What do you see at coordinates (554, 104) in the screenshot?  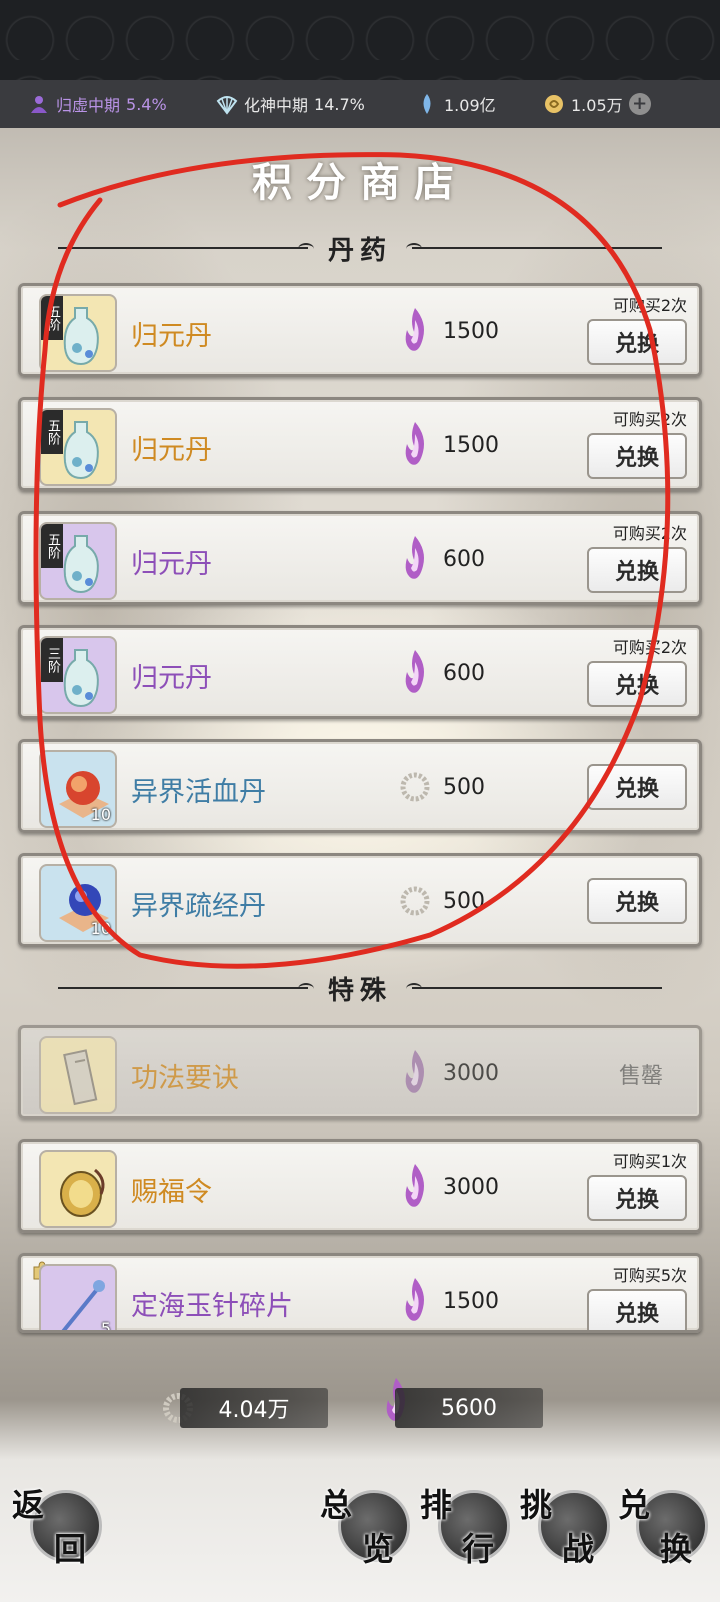 I see `gold-coin-icon` at bounding box center [554, 104].